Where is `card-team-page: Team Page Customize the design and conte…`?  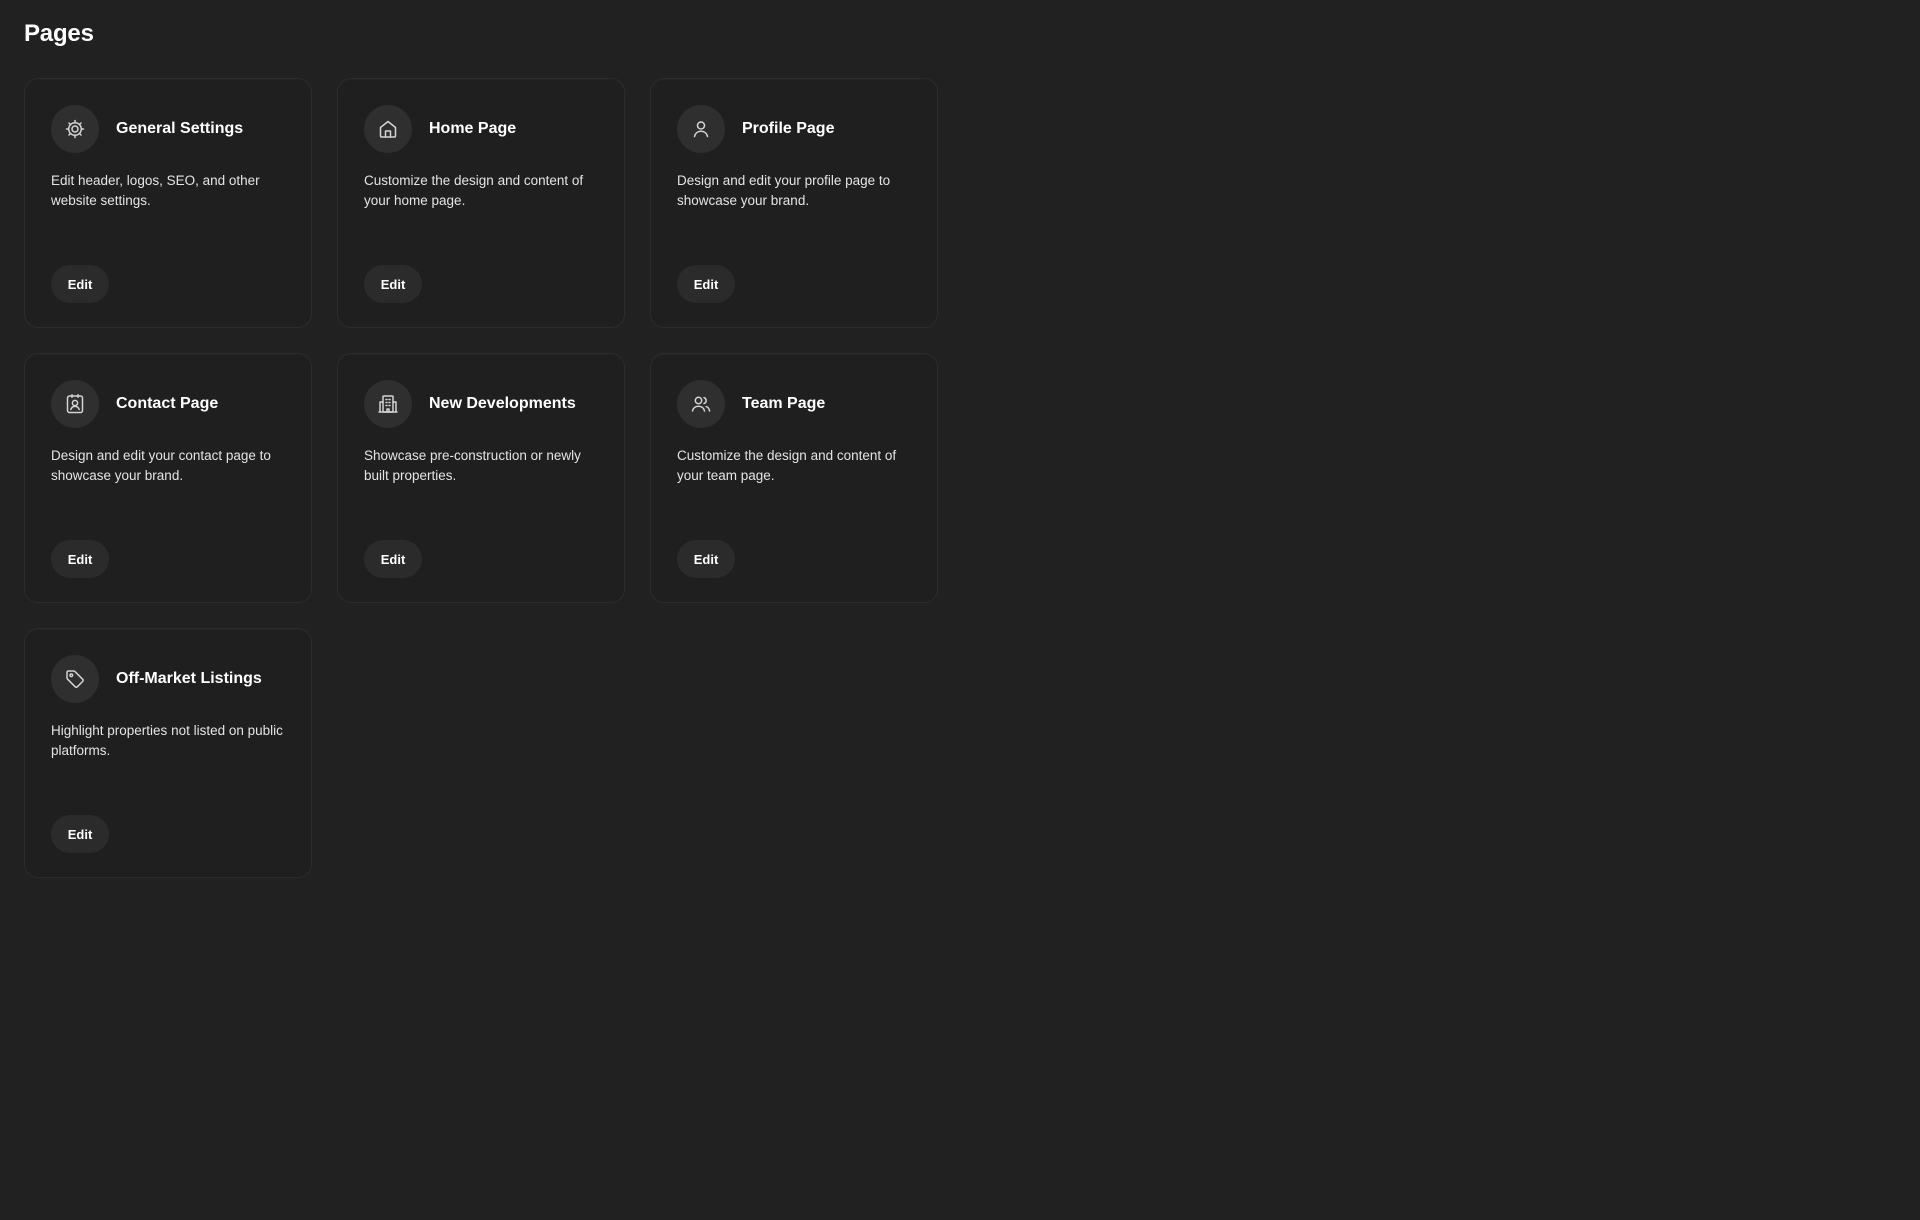
card-team-page: Team Page Customize the design and conte… is located at coordinates (794, 478).